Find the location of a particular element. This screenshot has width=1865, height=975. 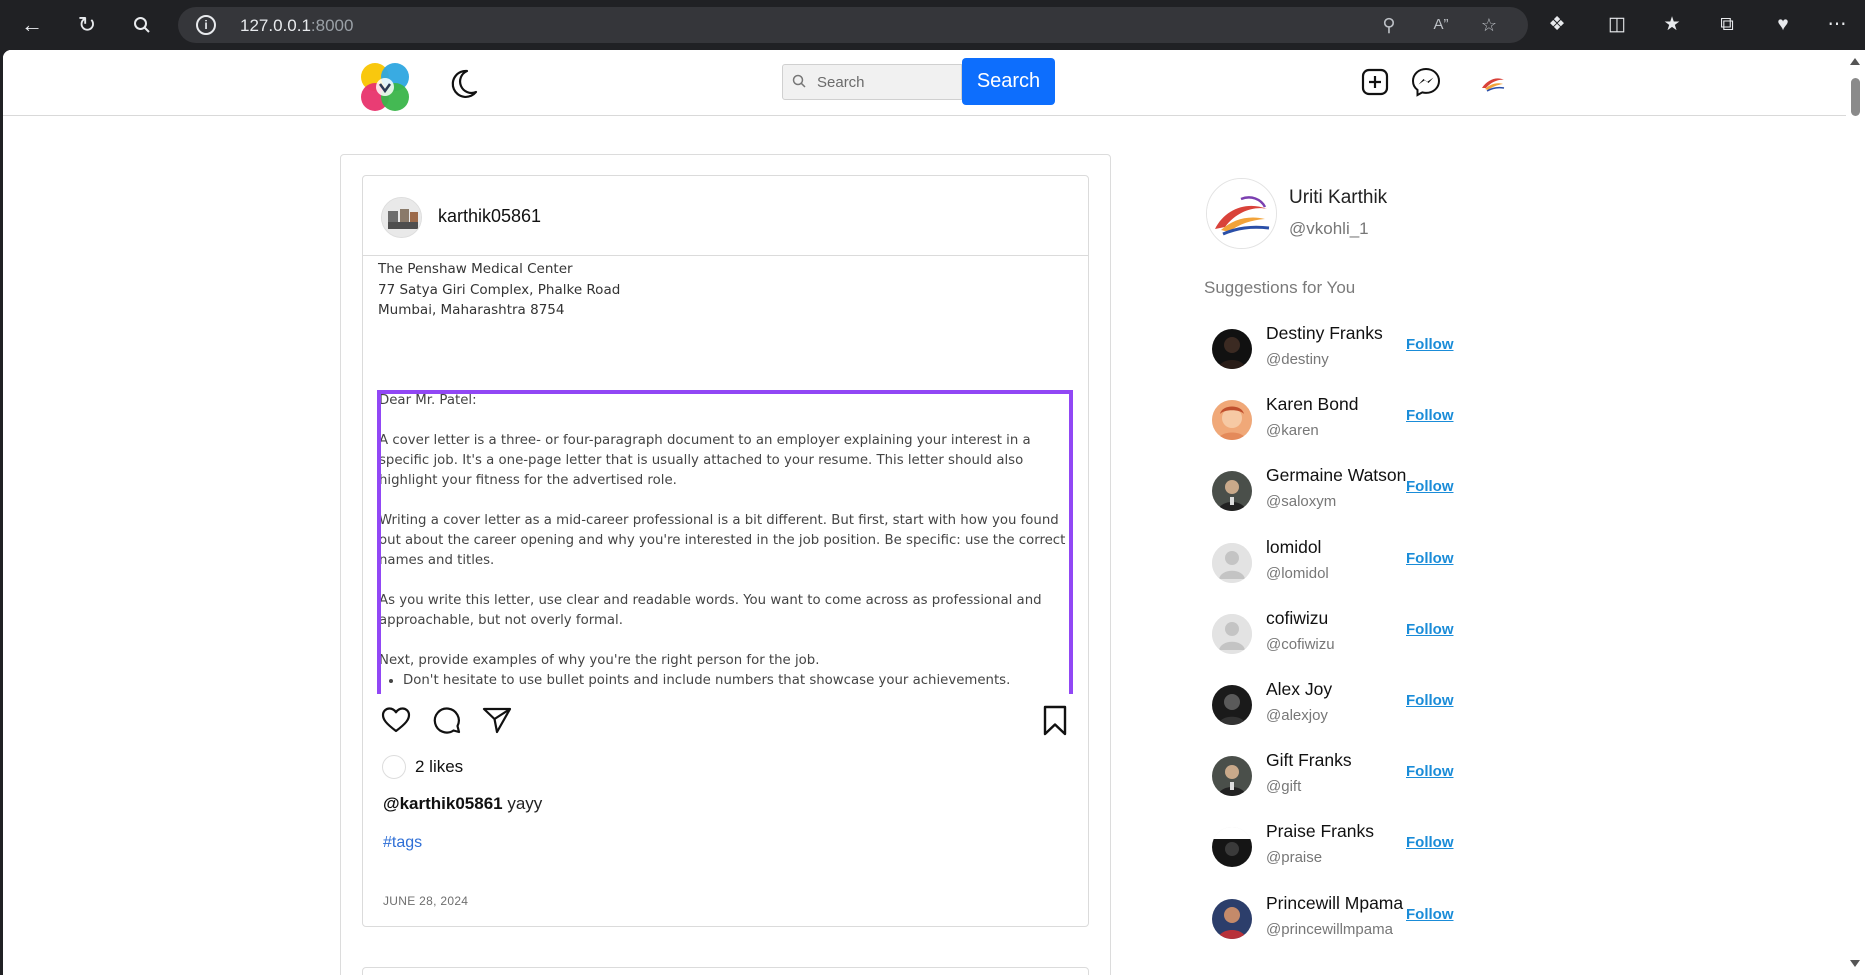

suggestion-item: Destiny Franks @destiny Follow is located at coordinates (1336, 353).